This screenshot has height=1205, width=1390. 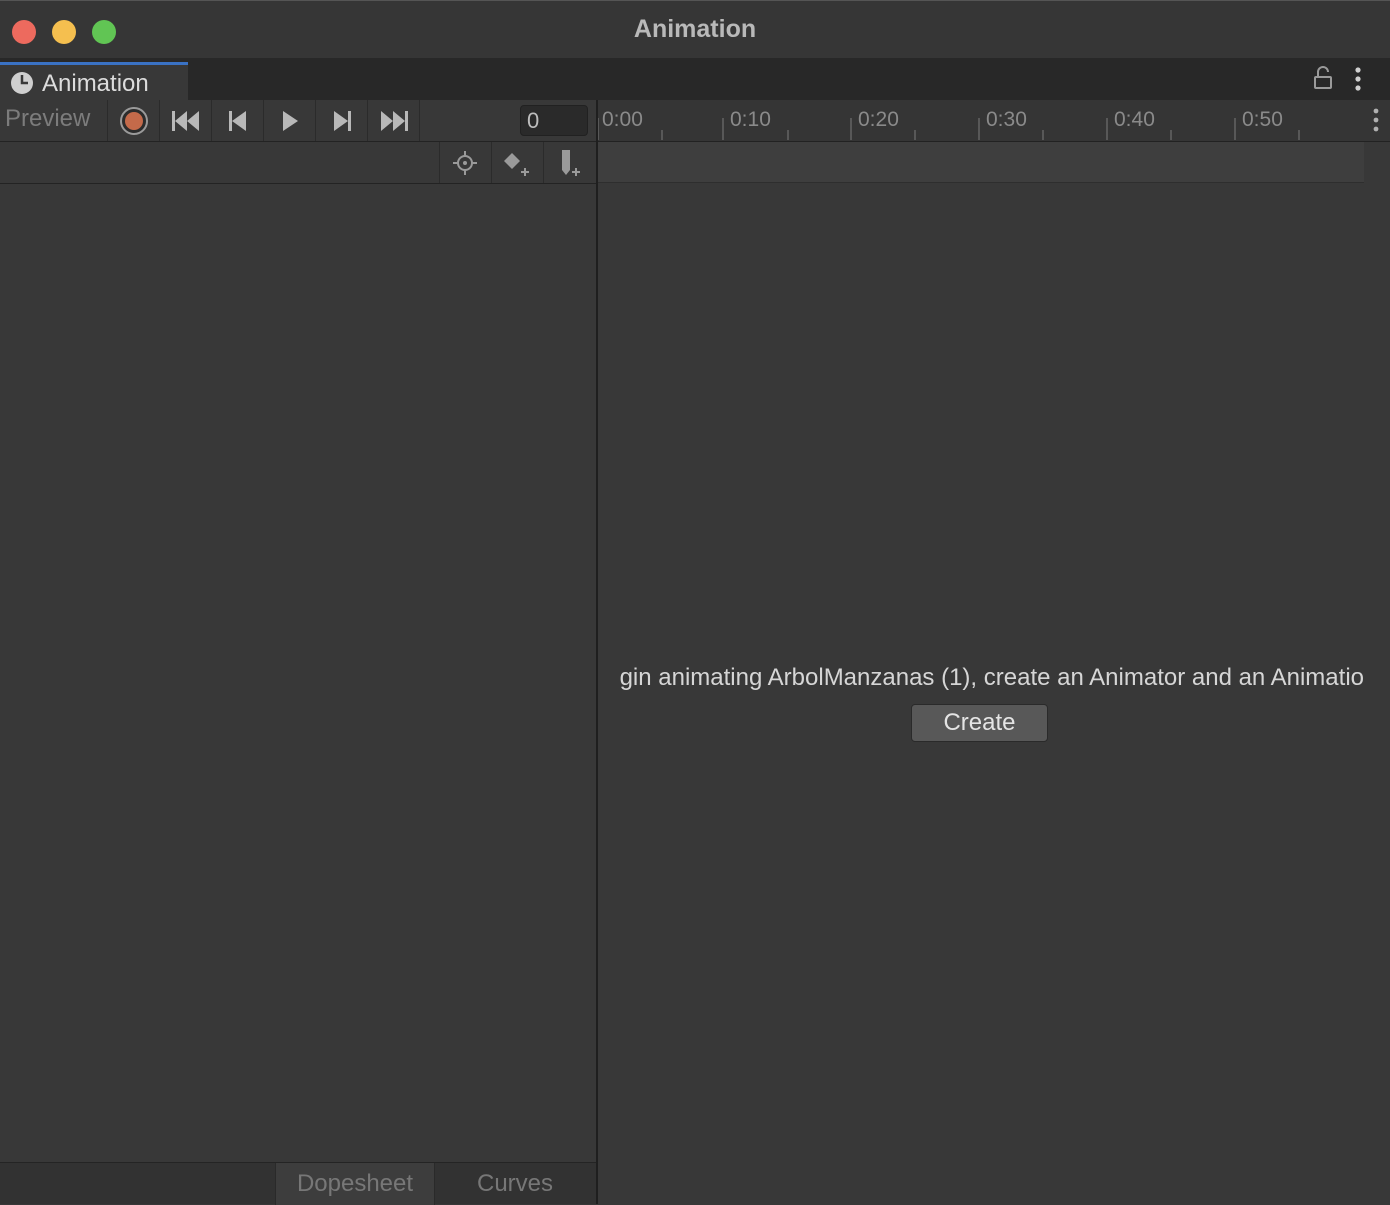 I want to click on filter-target-button, so click(x=464, y=162).